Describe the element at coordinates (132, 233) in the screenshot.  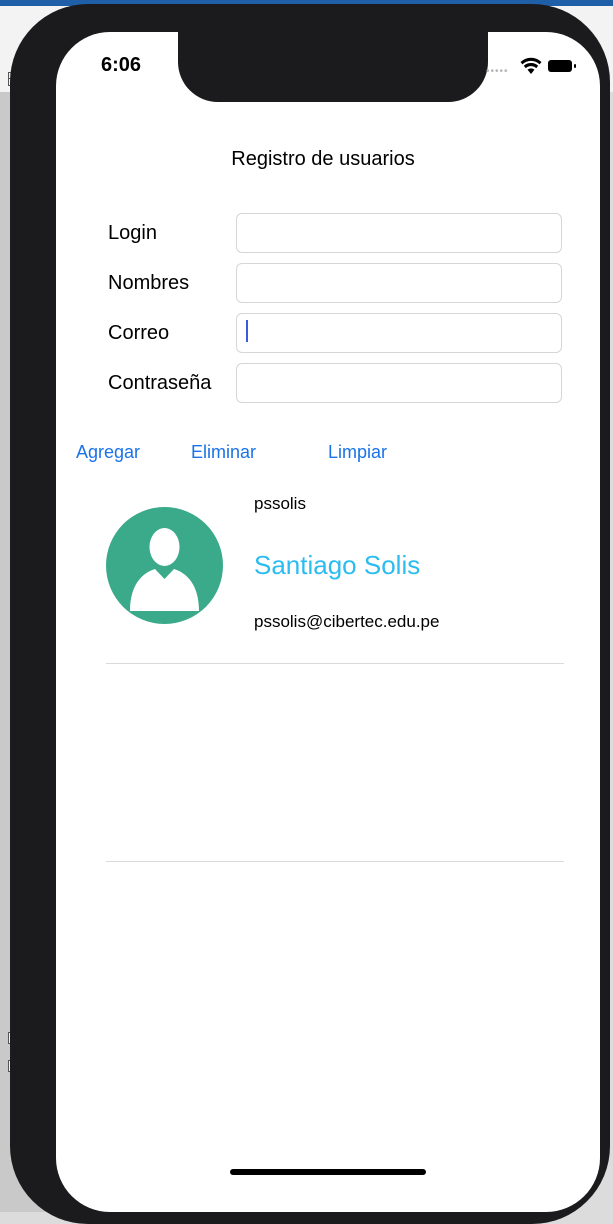
I see `login-label: Login` at that location.